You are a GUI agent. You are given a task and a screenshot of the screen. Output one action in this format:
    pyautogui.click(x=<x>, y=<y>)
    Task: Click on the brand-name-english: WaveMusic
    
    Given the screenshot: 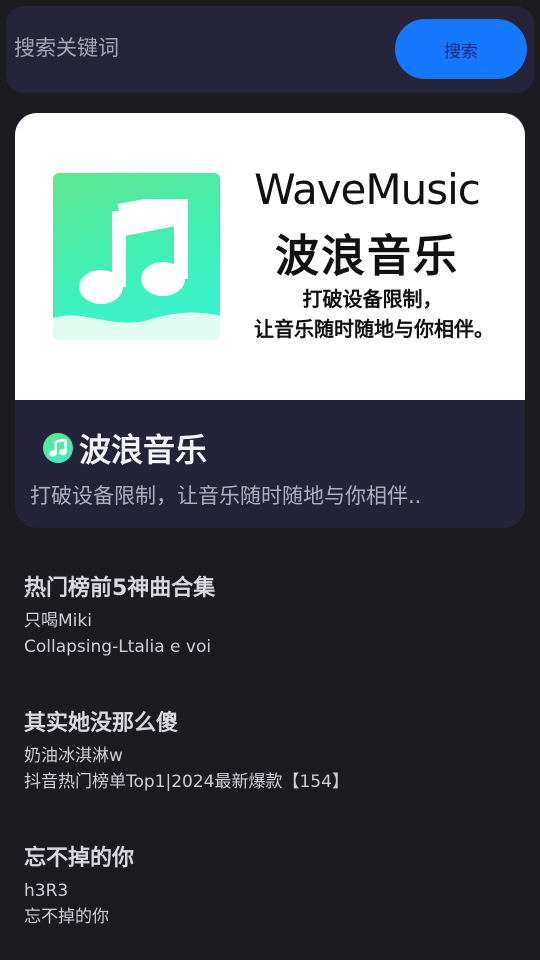 What is the action you would take?
    pyautogui.click(x=367, y=189)
    